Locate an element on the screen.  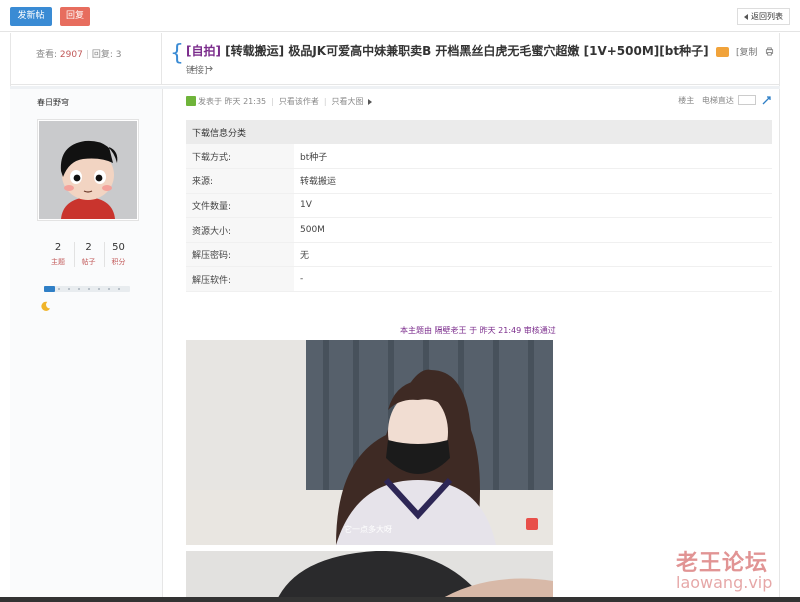
row-key: 来源: is located at coordinates (240, 181).